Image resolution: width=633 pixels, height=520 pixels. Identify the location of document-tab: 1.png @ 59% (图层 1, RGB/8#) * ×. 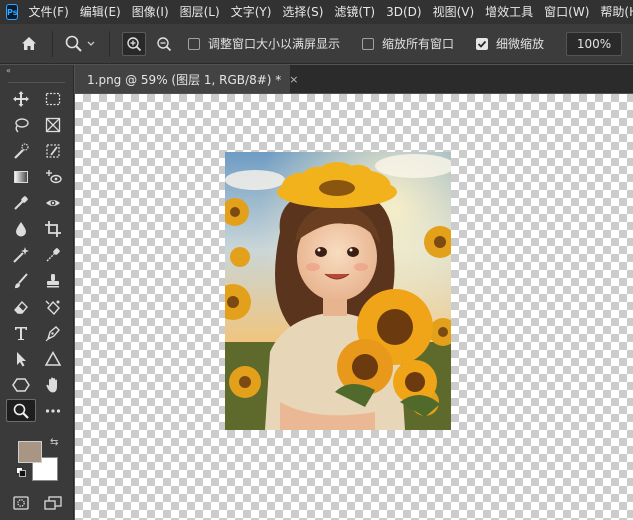
(186, 79).